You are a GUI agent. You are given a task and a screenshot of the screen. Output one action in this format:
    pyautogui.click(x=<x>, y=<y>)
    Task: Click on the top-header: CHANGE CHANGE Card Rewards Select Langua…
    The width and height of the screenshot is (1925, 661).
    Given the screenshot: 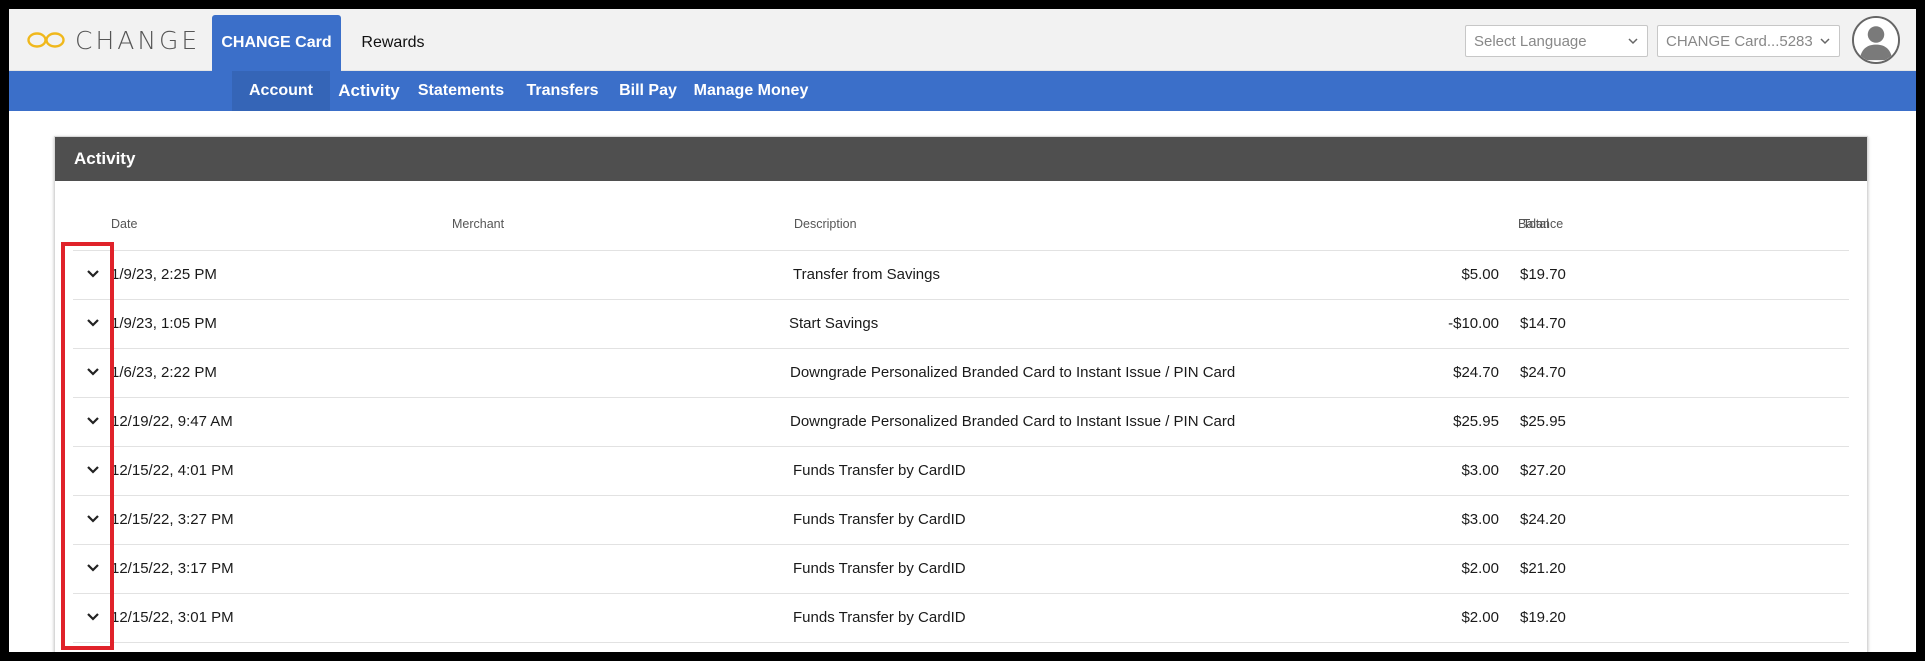 What is the action you would take?
    pyautogui.click(x=962, y=40)
    